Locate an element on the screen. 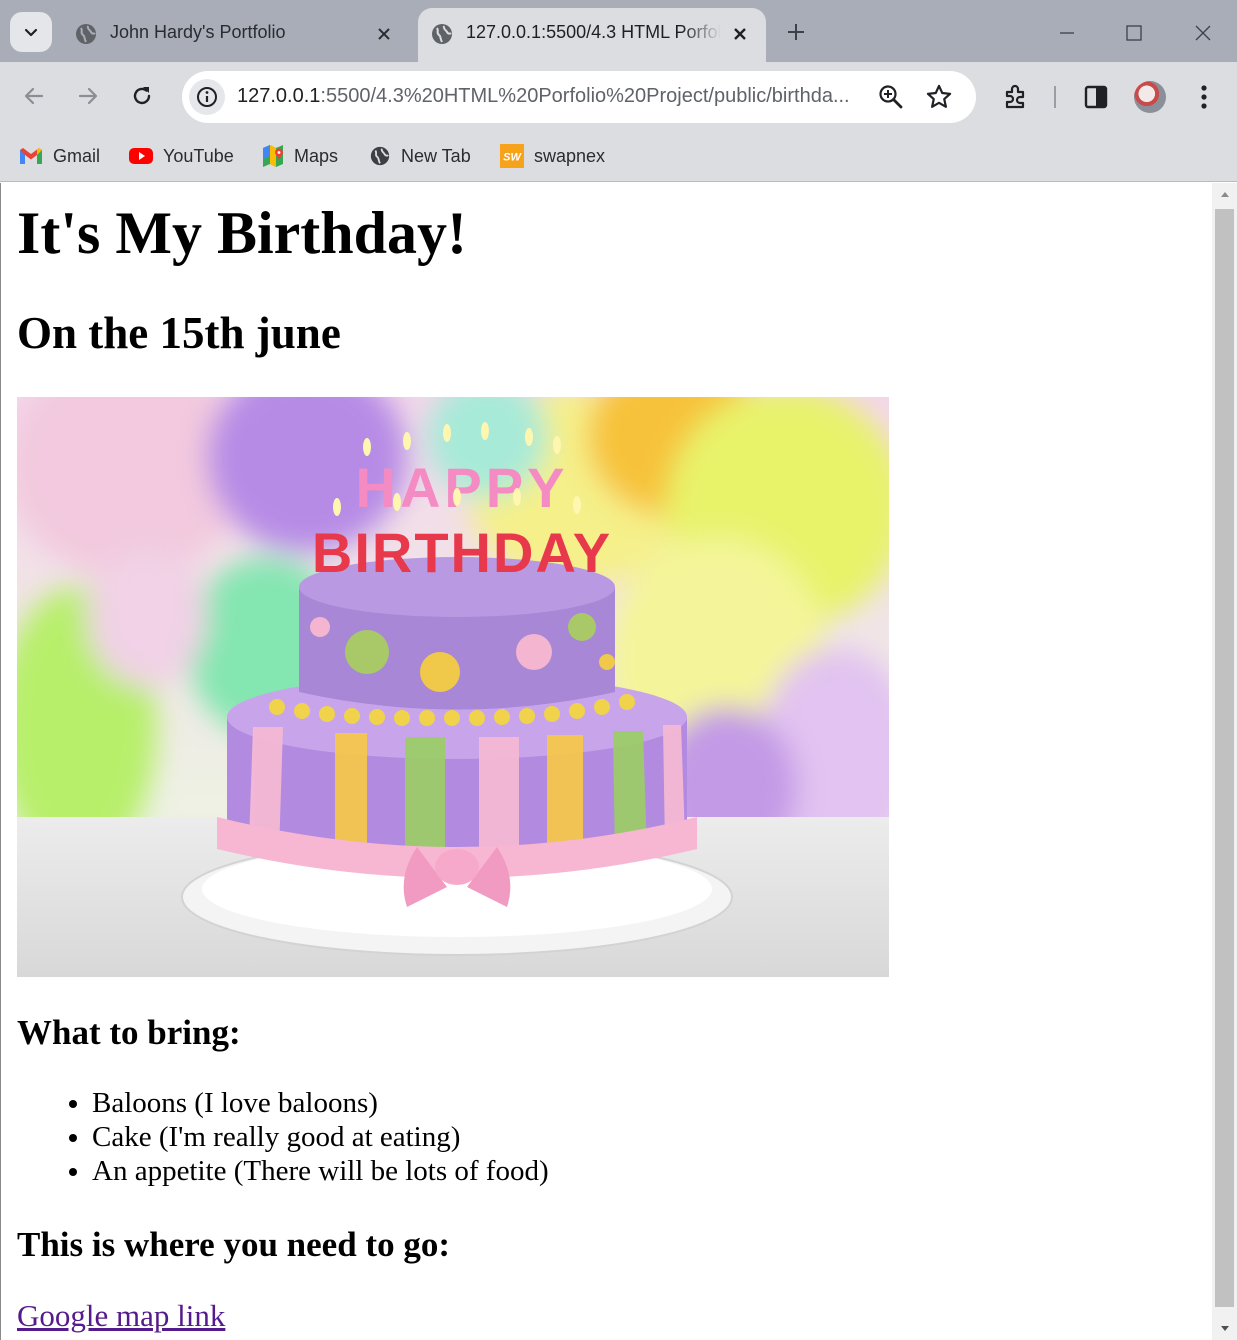 This screenshot has width=1237, height=1340. swapnex-icon: SW is located at coordinates (512, 156).